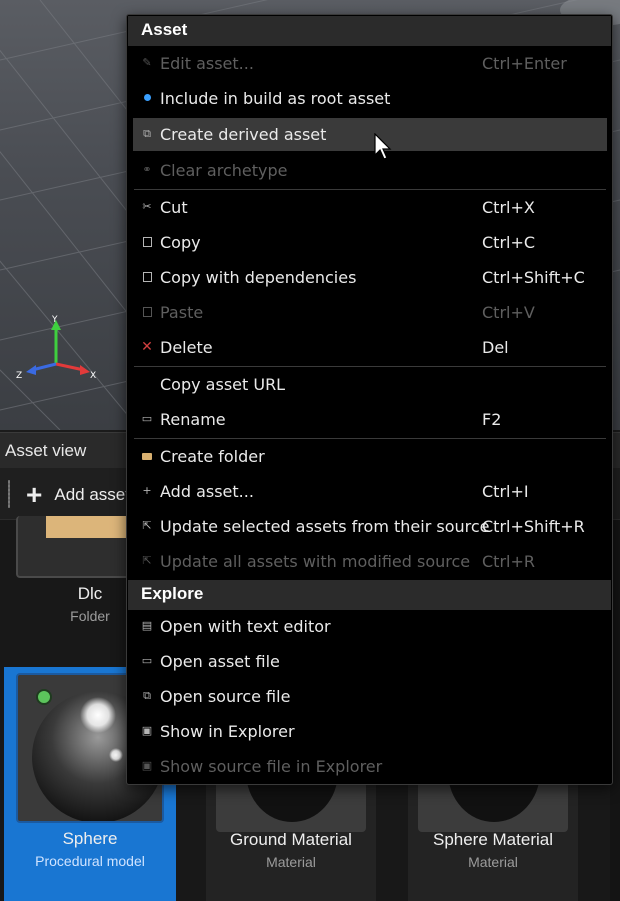 The height and width of the screenshot is (901, 620). What do you see at coordinates (147, 418) in the screenshot?
I see `rename-icon: ▭` at bounding box center [147, 418].